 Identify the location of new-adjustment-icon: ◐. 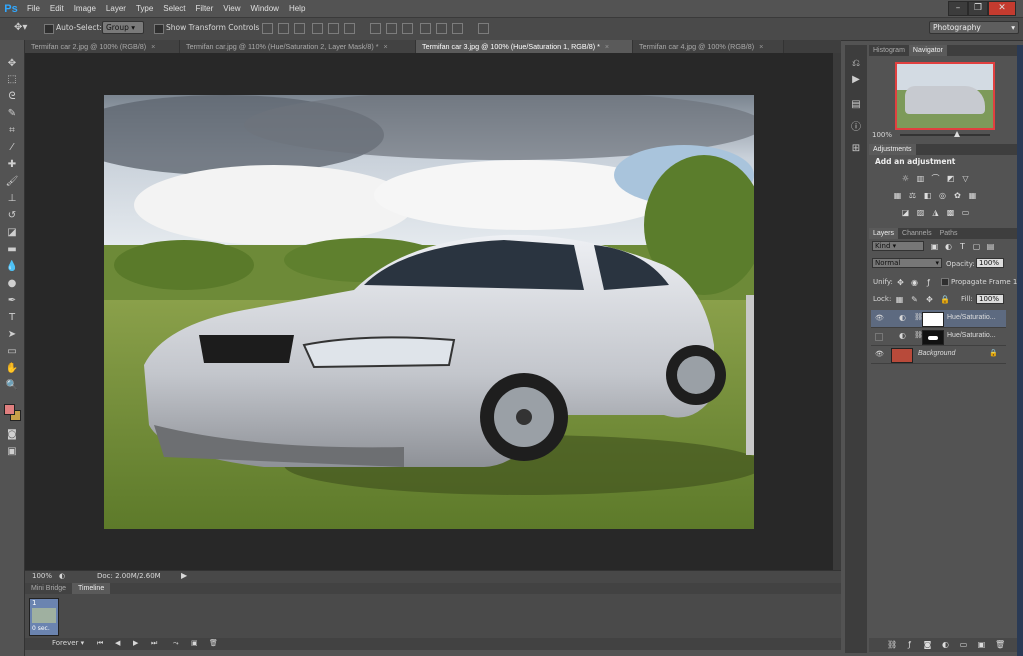
(945, 644).